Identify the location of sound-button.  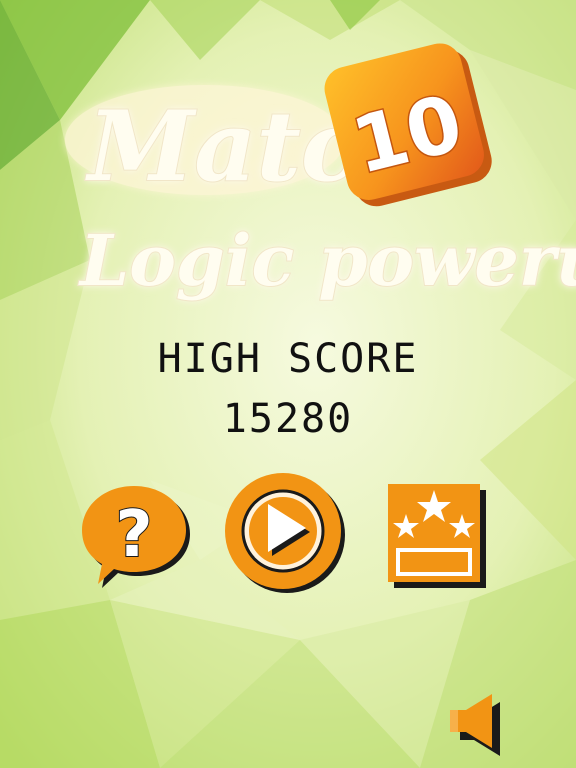
(476, 727).